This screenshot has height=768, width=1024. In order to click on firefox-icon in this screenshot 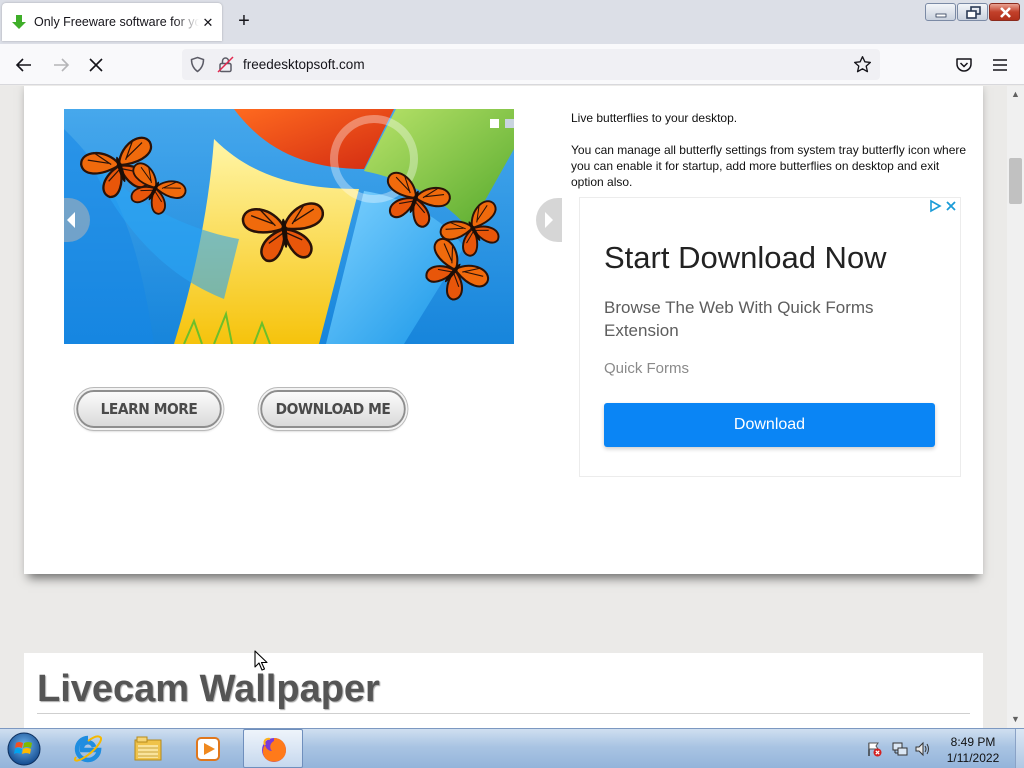, I will do `click(274, 749)`.